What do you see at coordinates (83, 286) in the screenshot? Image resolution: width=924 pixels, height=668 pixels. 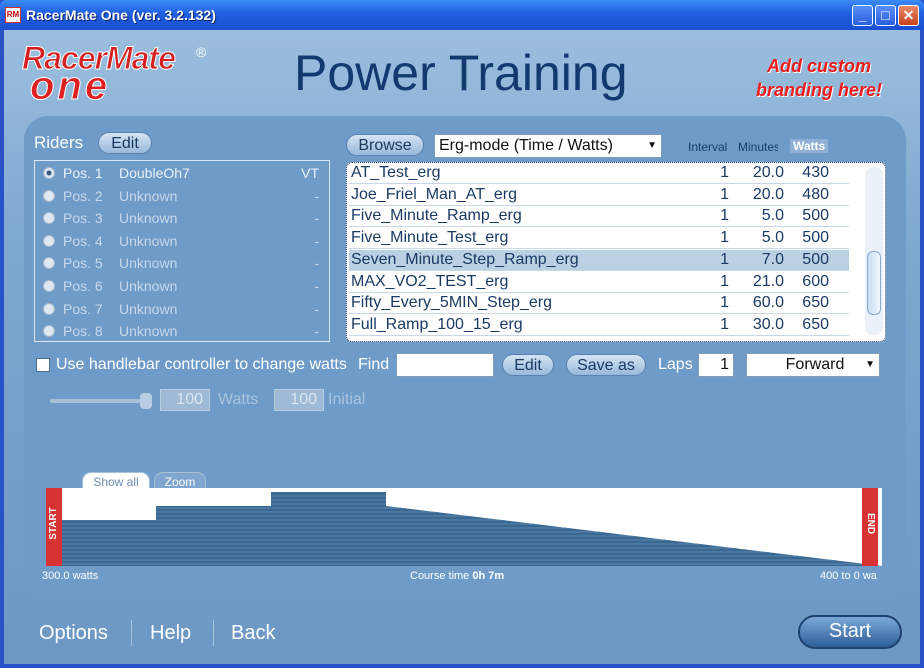 I see `rider-position: Pos. 6` at bounding box center [83, 286].